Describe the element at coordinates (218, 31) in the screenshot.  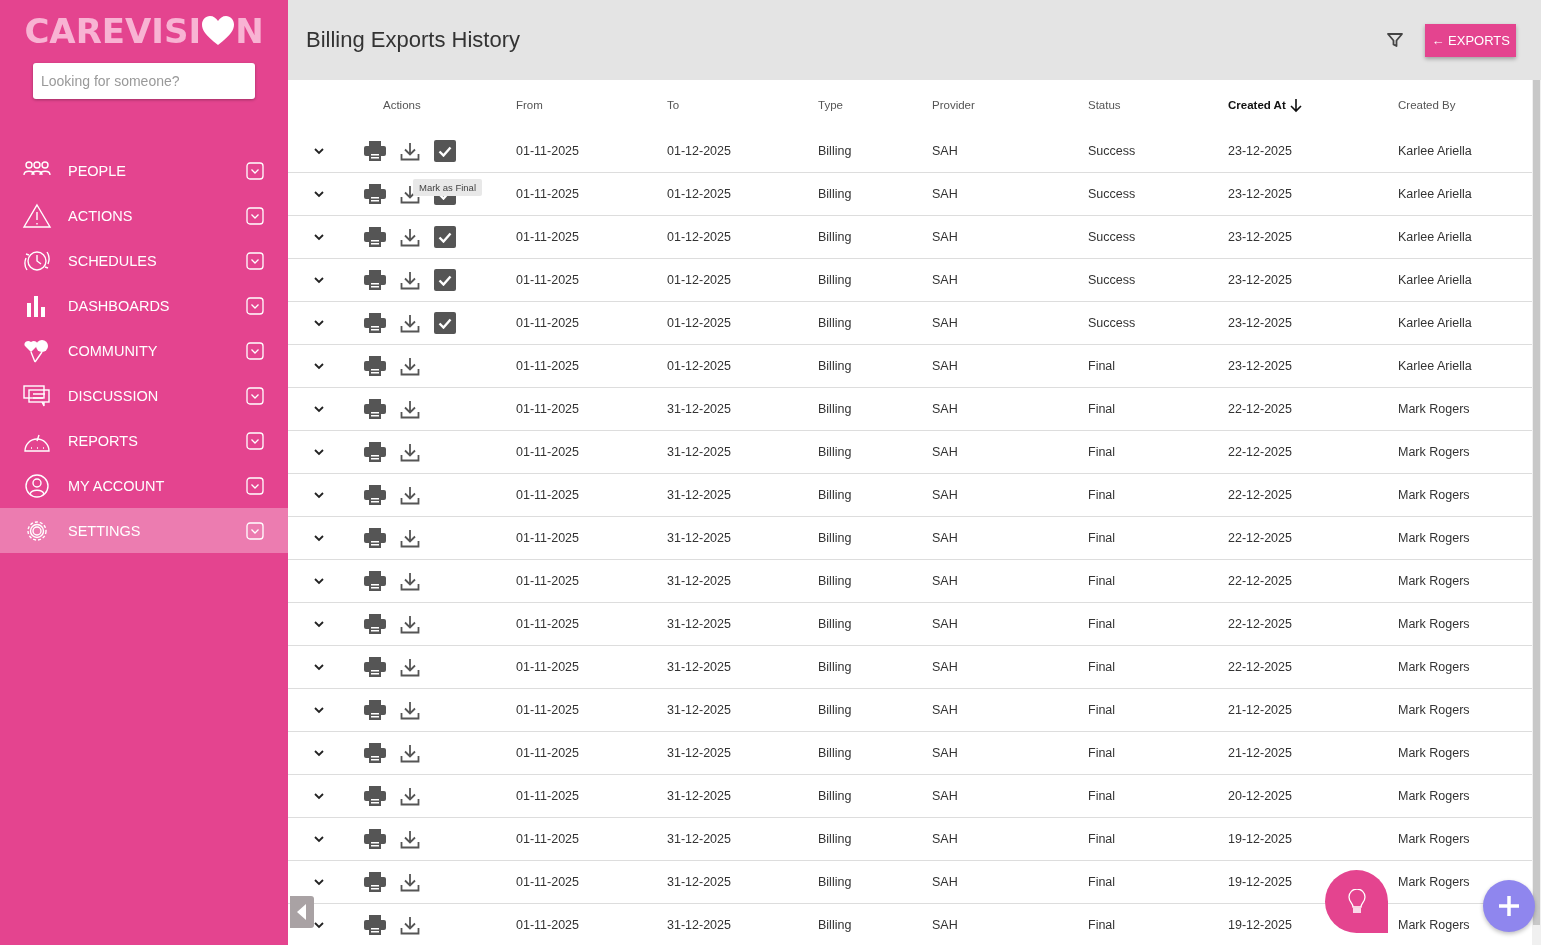
I see `heart-icon` at that location.